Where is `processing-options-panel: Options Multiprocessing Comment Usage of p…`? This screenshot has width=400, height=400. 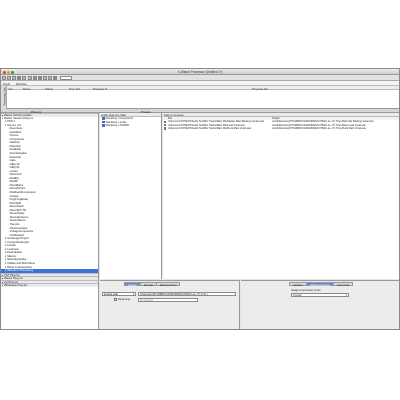 processing-options-panel: Options Multiprocessing Comment Usage of p… is located at coordinates (320, 304).